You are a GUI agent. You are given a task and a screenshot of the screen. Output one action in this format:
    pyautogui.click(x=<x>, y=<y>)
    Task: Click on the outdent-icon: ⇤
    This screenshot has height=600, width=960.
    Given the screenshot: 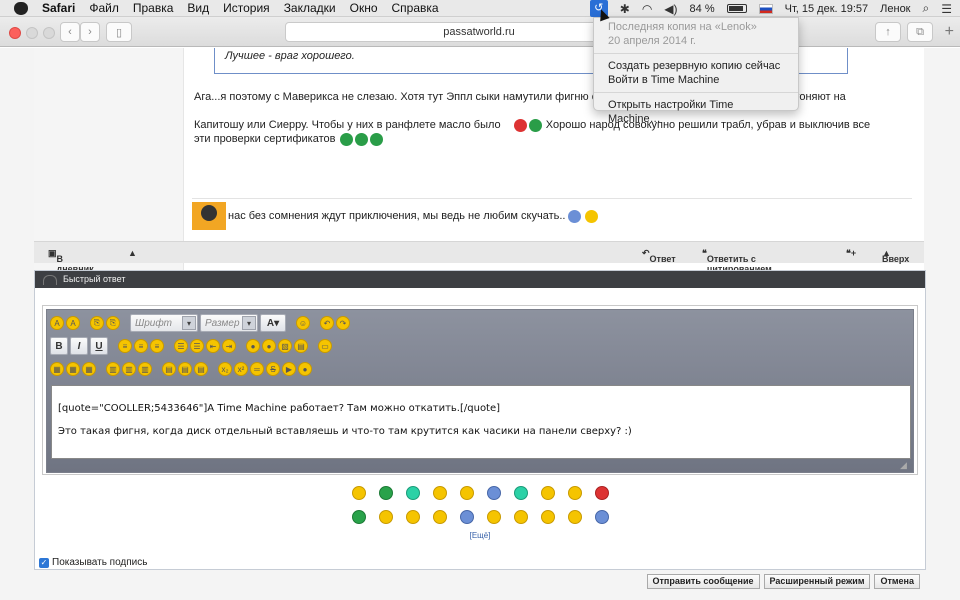 What is the action you would take?
    pyautogui.click(x=213, y=346)
    